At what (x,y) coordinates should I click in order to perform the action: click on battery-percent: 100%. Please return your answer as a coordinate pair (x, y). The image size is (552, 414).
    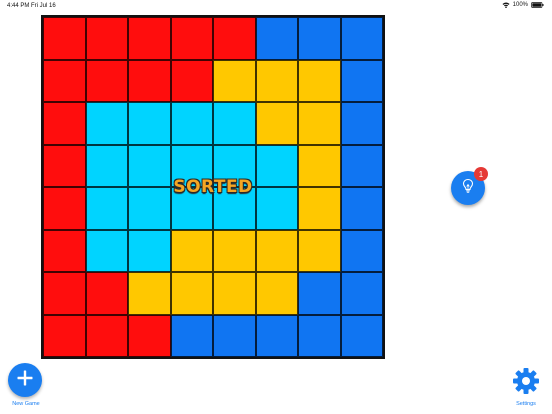
    Looking at the image, I should click on (520, 5).